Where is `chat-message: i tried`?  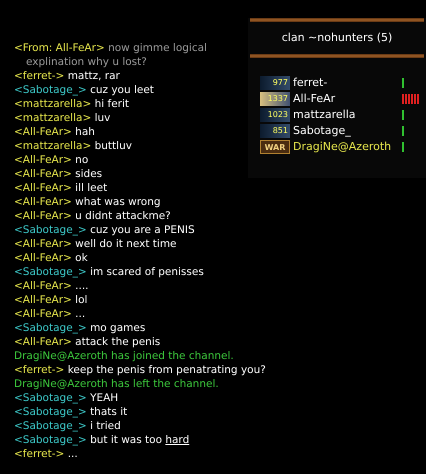 chat-message: i tried is located at coordinates (105, 426).